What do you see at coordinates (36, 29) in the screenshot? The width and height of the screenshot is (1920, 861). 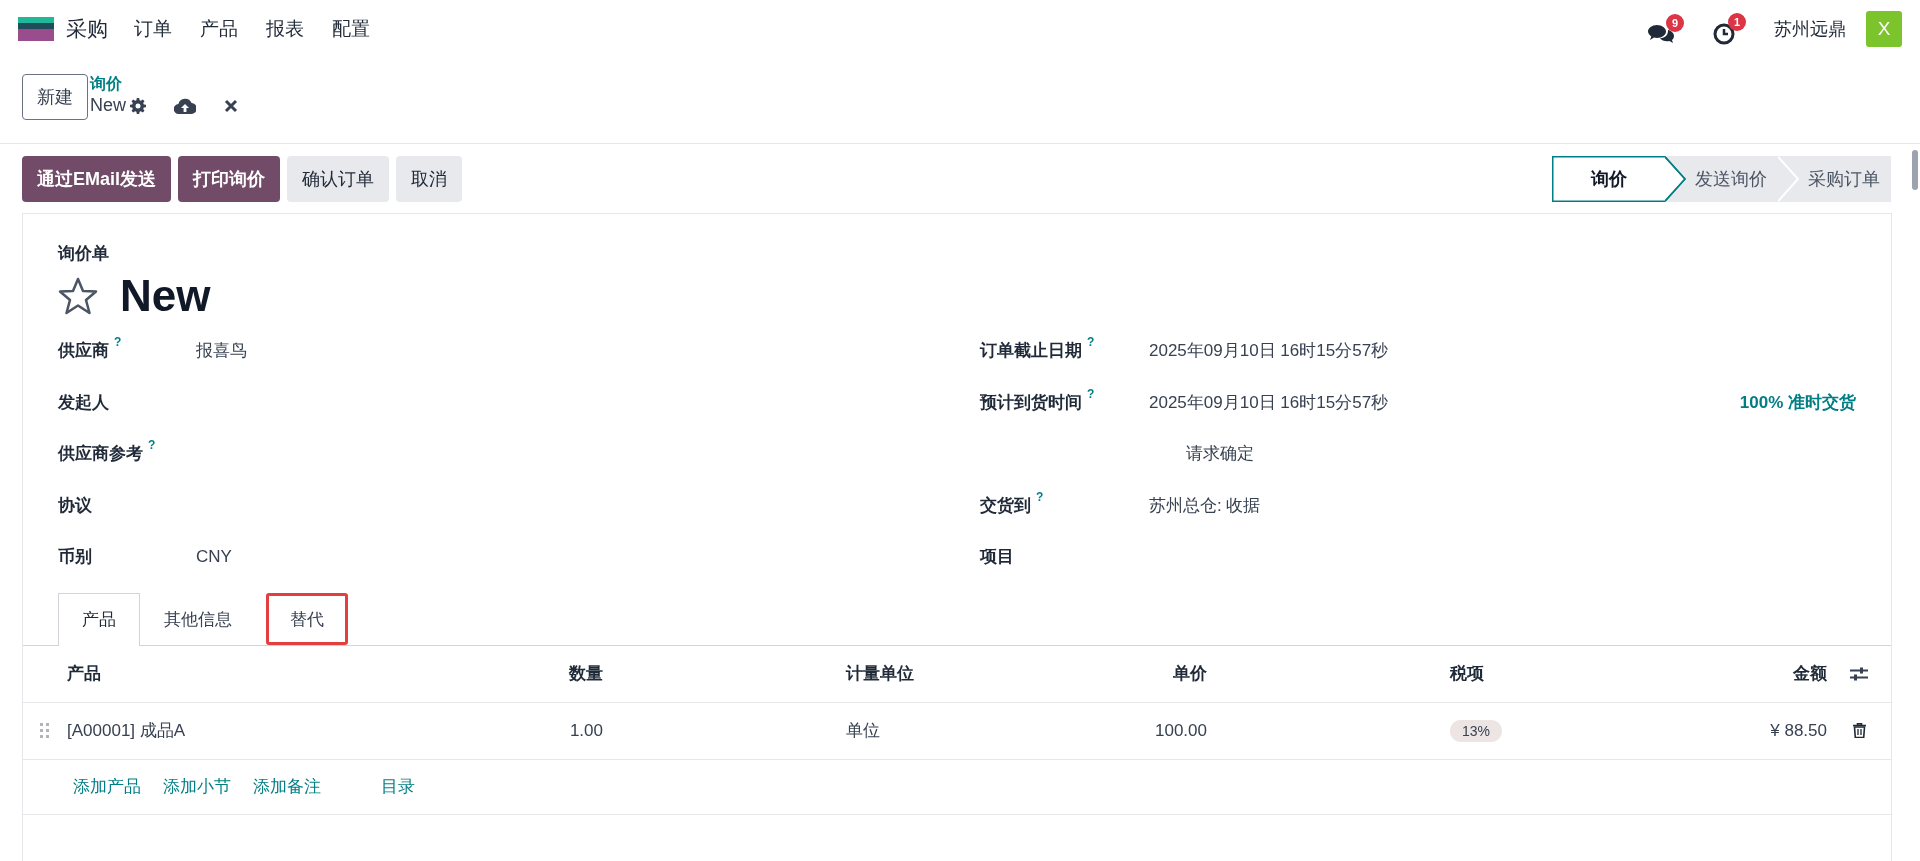 I see `app-logo-icon` at bounding box center [36, 29].